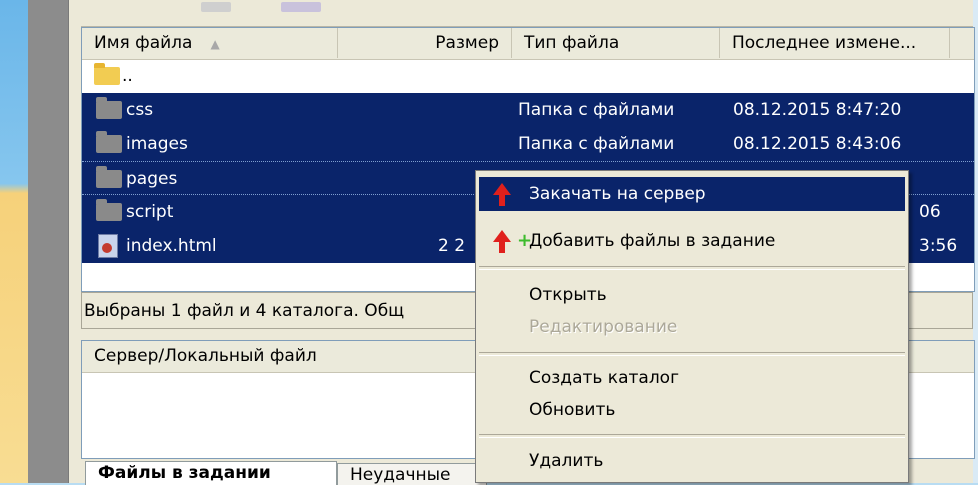 The image size is (978, 485). I want to click on menu-item-label: Закачать на сервер, so click(617, 194).